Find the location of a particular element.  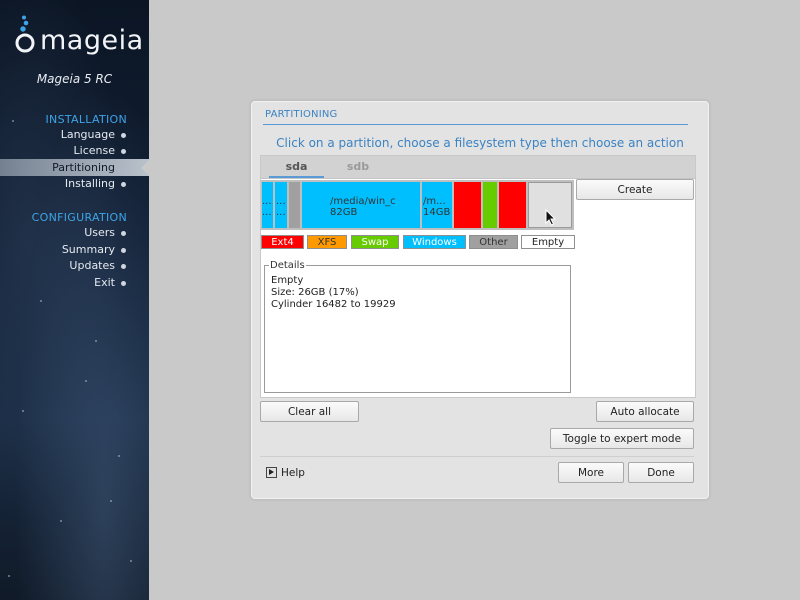

partition-segment: /media/win_c 82GB is located at coordinates (361, 205).